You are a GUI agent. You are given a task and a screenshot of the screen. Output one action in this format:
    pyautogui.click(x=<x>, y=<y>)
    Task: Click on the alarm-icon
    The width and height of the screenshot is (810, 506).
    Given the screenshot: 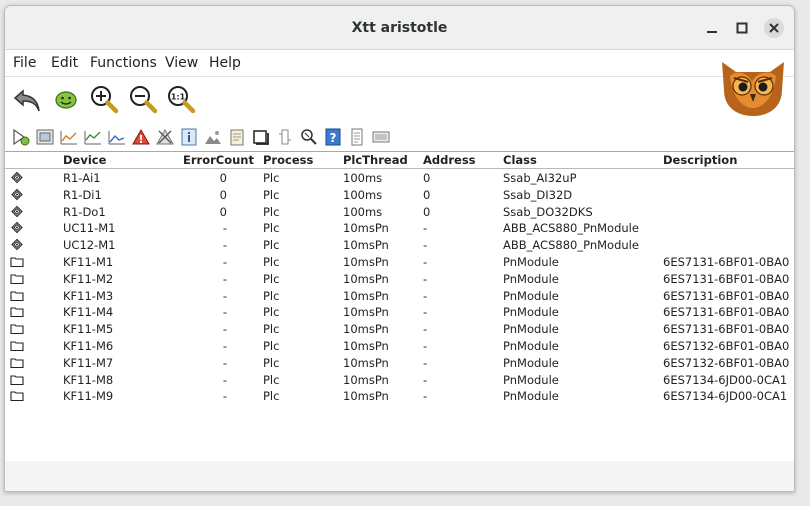 What is the action you would take?
    pyautogui.click(x=141, y=136)
    